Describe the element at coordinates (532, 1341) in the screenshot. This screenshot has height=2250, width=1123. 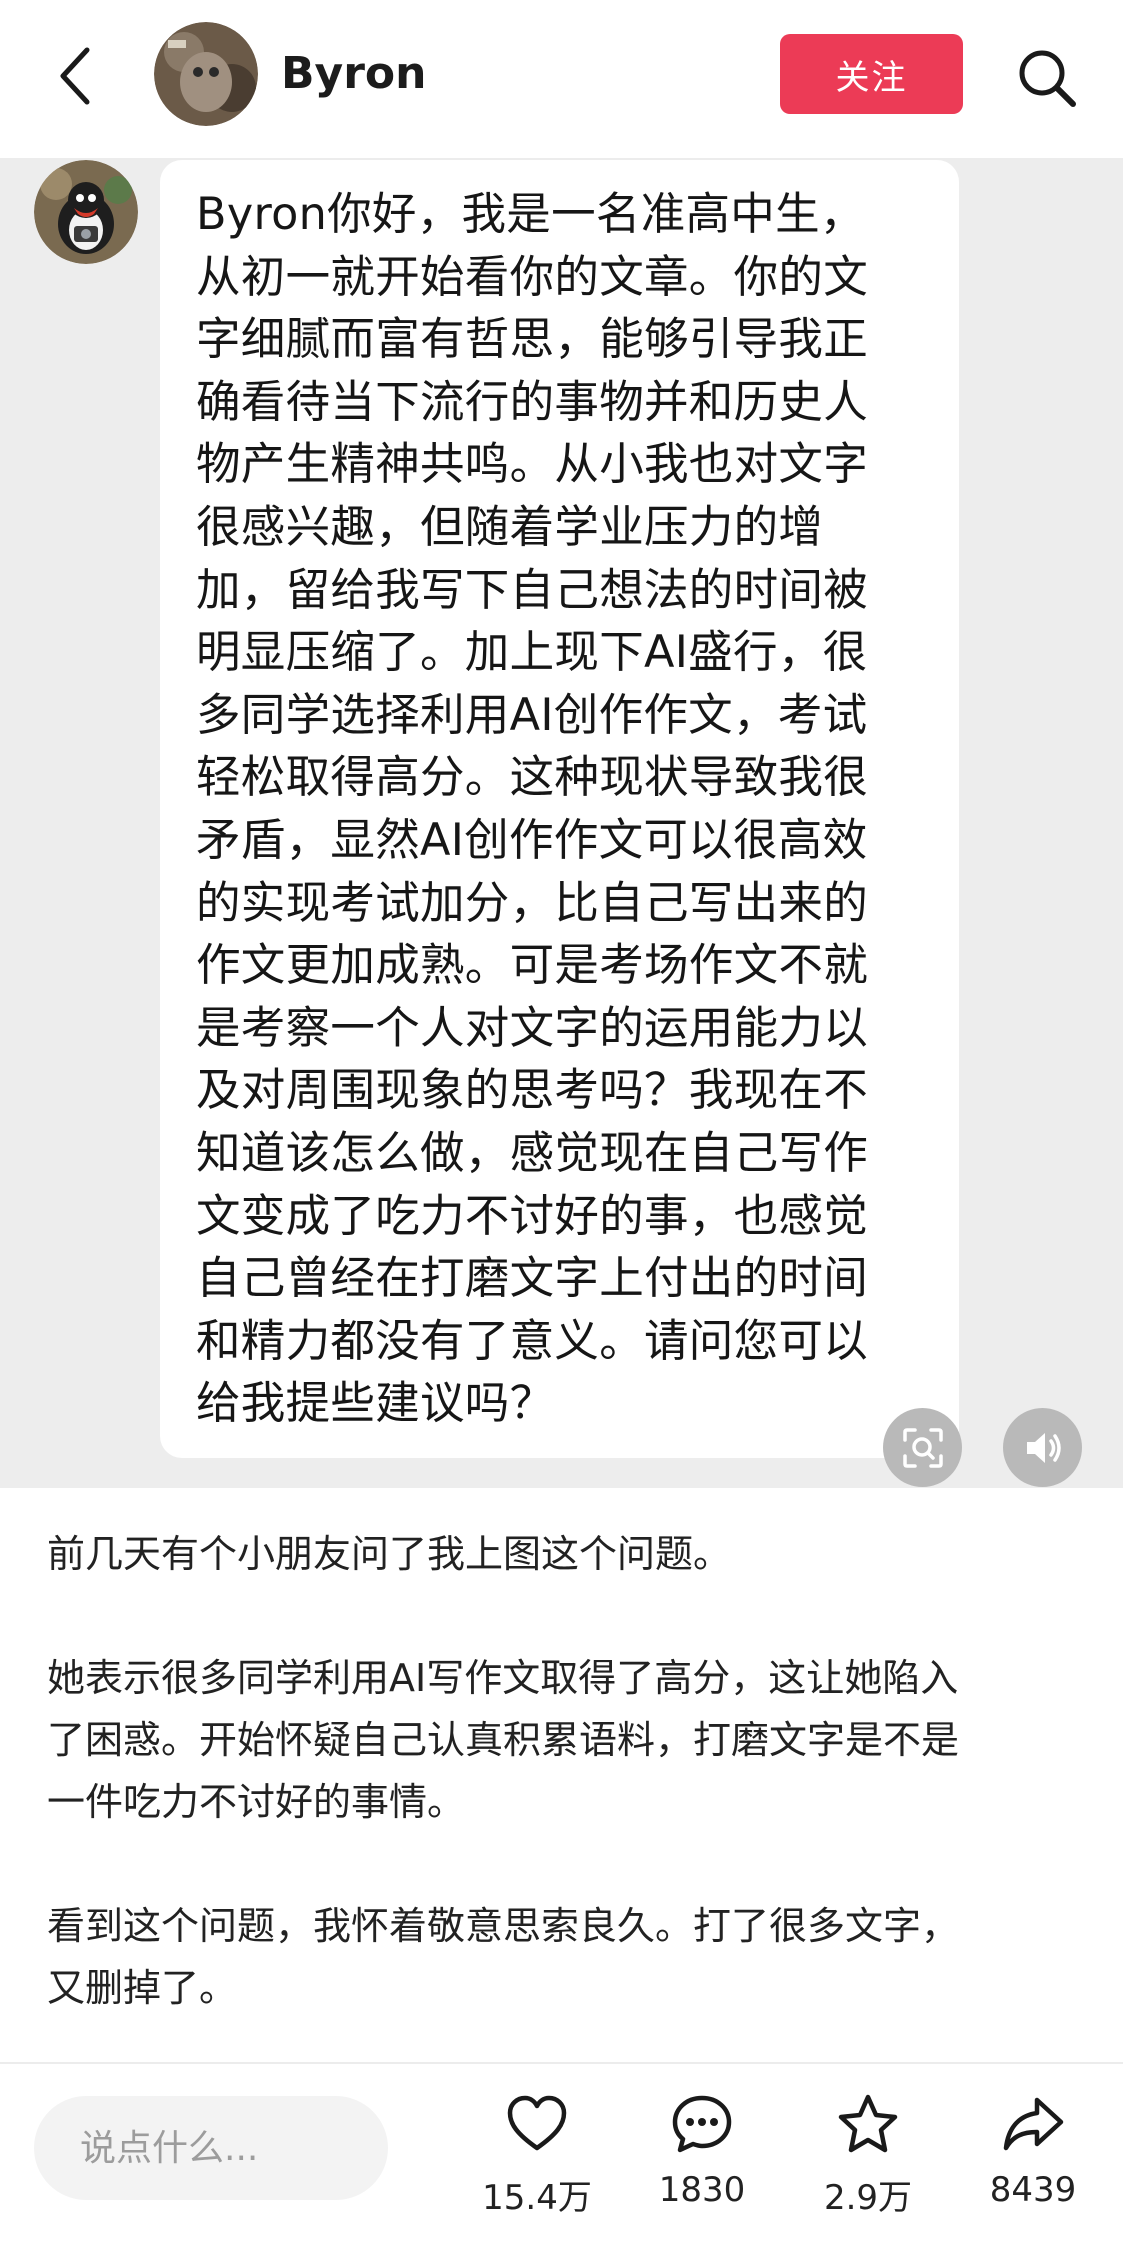
I see `message-line: 和精力都没有了意义。请问您可以` at that location.